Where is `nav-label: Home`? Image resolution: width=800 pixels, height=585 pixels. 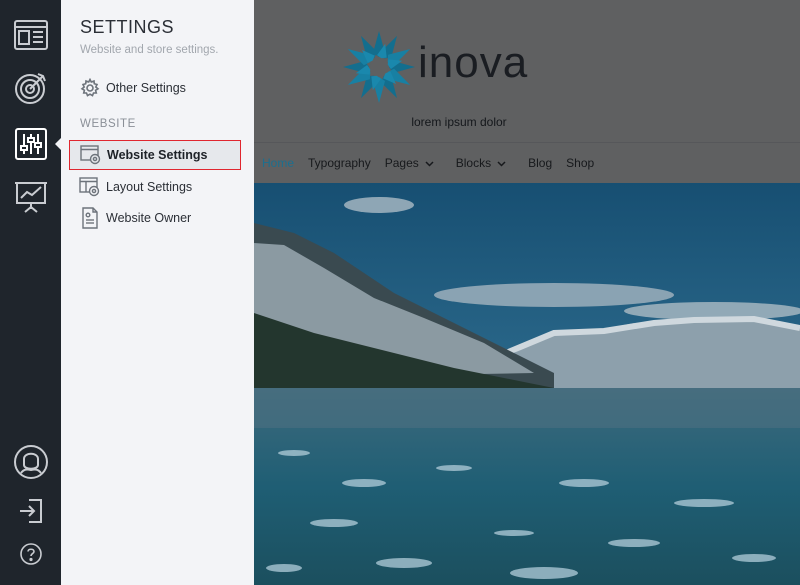
nav-label: Home is located at coordinates (278, 163).